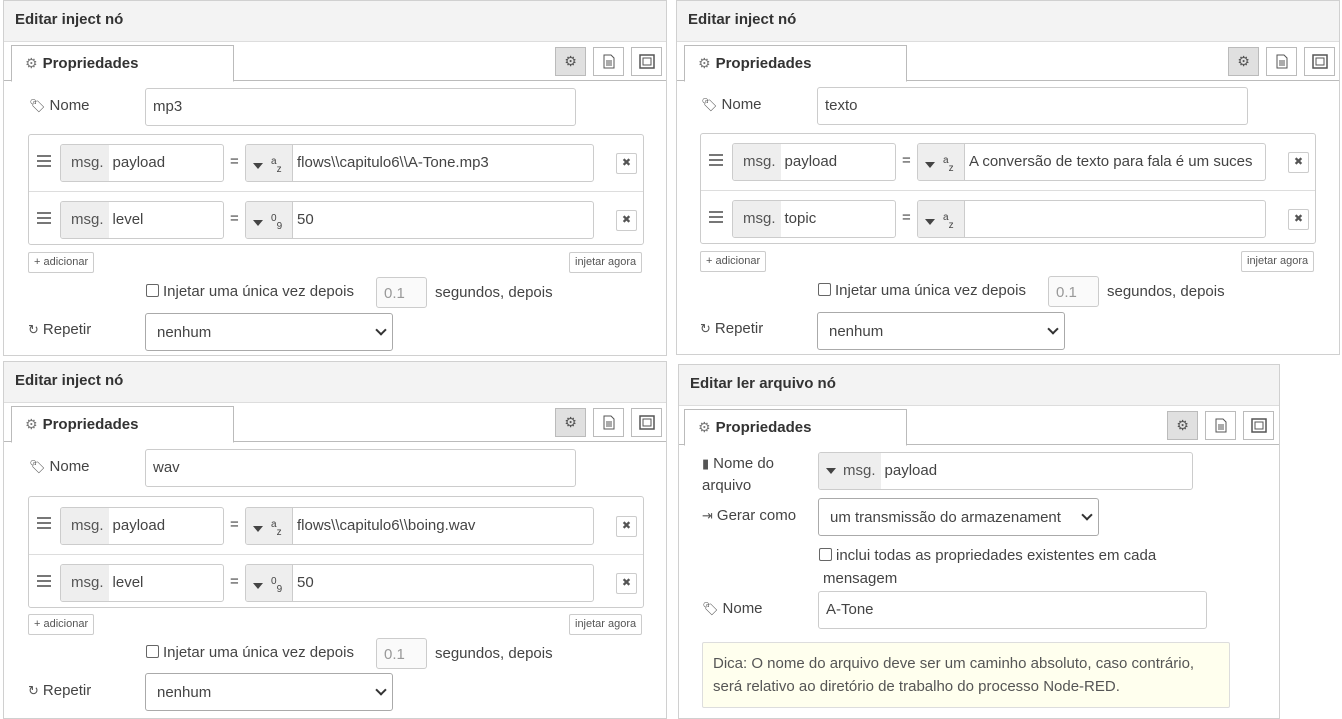 This screenshot has height=719, width=1342. Describe the element at coordinates (749, 515) in the screenshot. I see `output-label: ⇥ Gerar como` at that location.